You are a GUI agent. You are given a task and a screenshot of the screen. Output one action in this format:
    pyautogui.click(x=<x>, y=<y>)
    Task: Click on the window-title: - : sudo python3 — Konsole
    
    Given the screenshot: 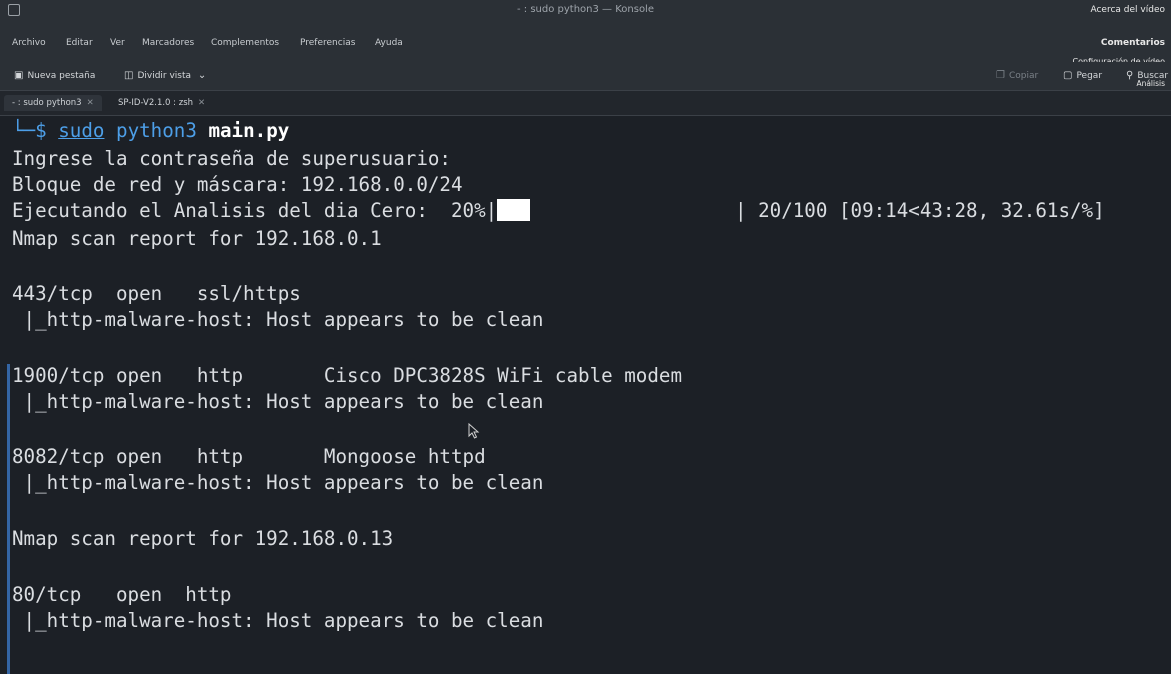 What is the action you would take?
    pyautogui.click(x=585, y=9)
    